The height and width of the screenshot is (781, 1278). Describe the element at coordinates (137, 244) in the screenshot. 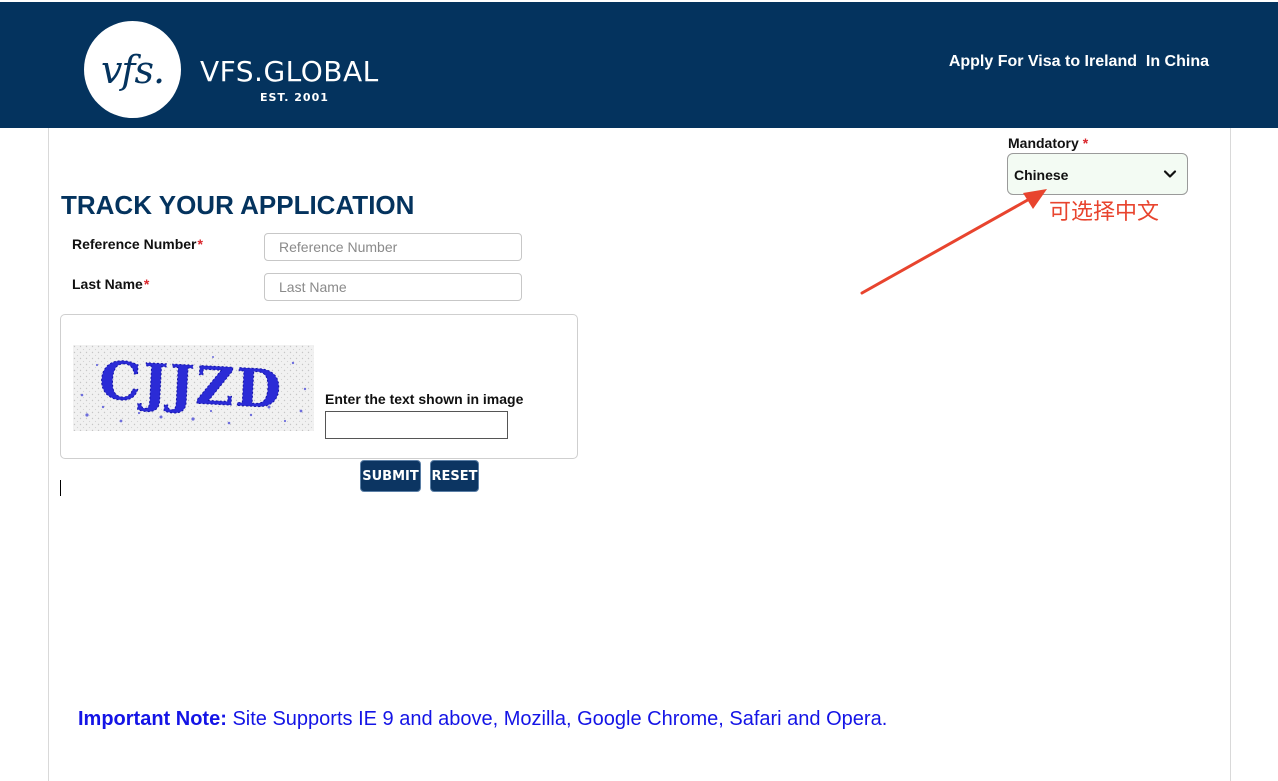

I see `reference-number-label: Reference Number*` at that location.